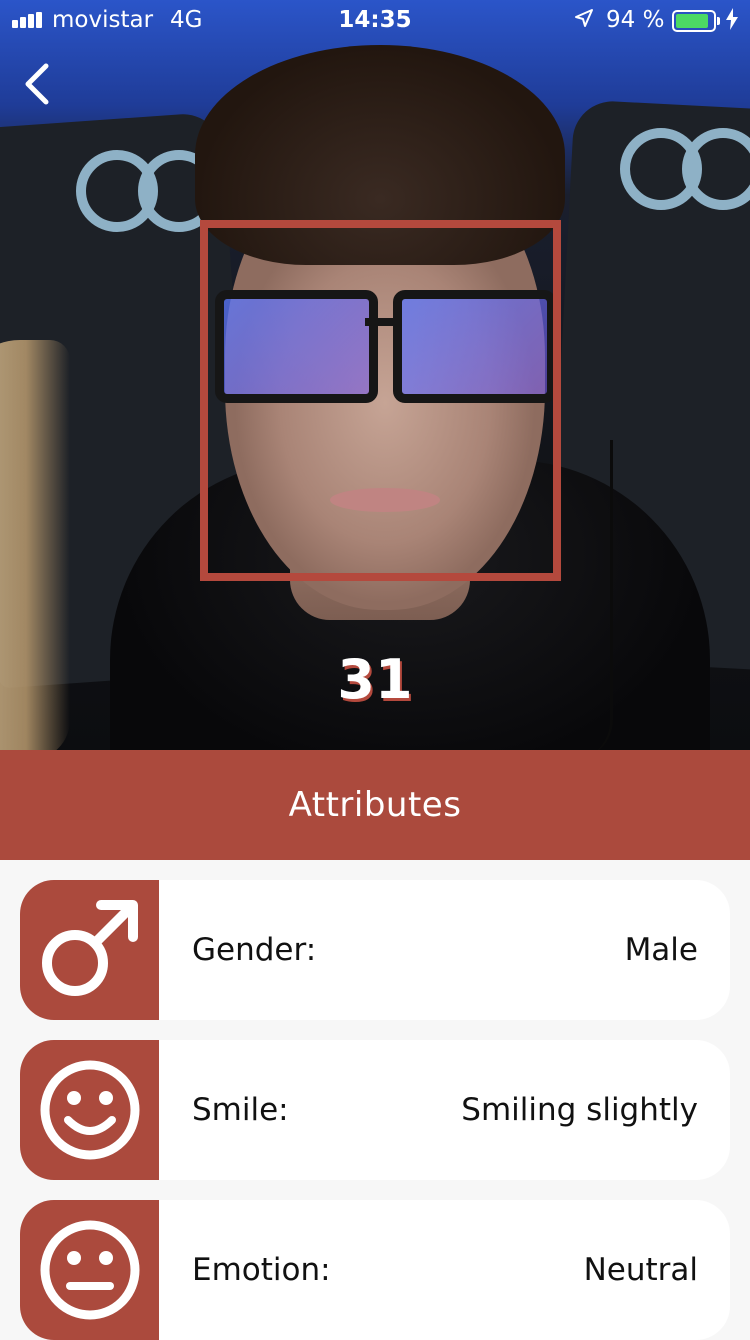 The width and height of the screenshot is (750, 1340). Describe the element at coordinates (375, 950) in the screenshot. I see `attribute-row-gender: Gender: Male` at that location.